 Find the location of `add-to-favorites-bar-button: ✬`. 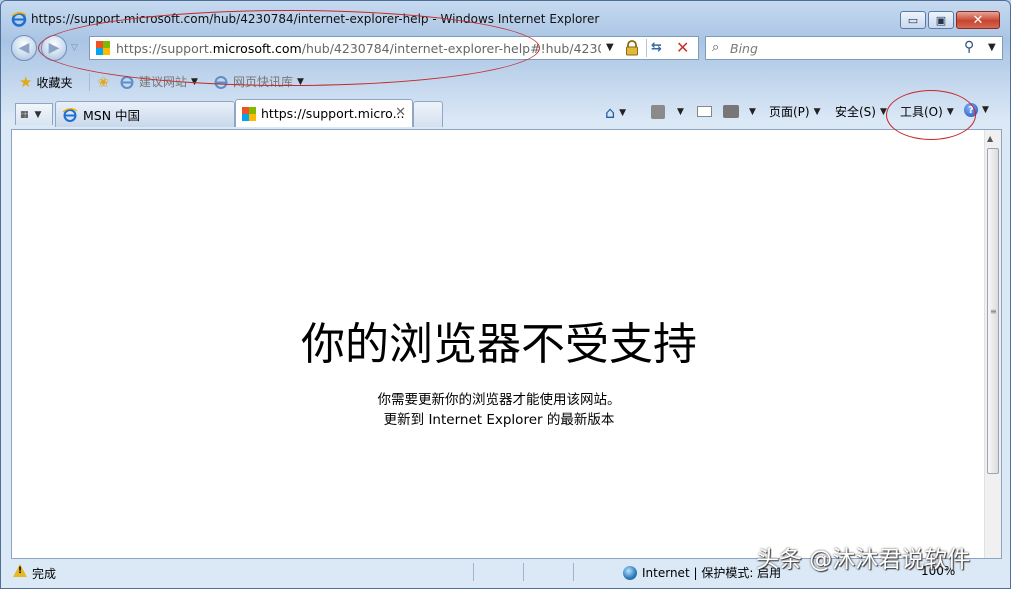

add-to-favorites-bar-button: ✬ is located at coordinates (103, 82).